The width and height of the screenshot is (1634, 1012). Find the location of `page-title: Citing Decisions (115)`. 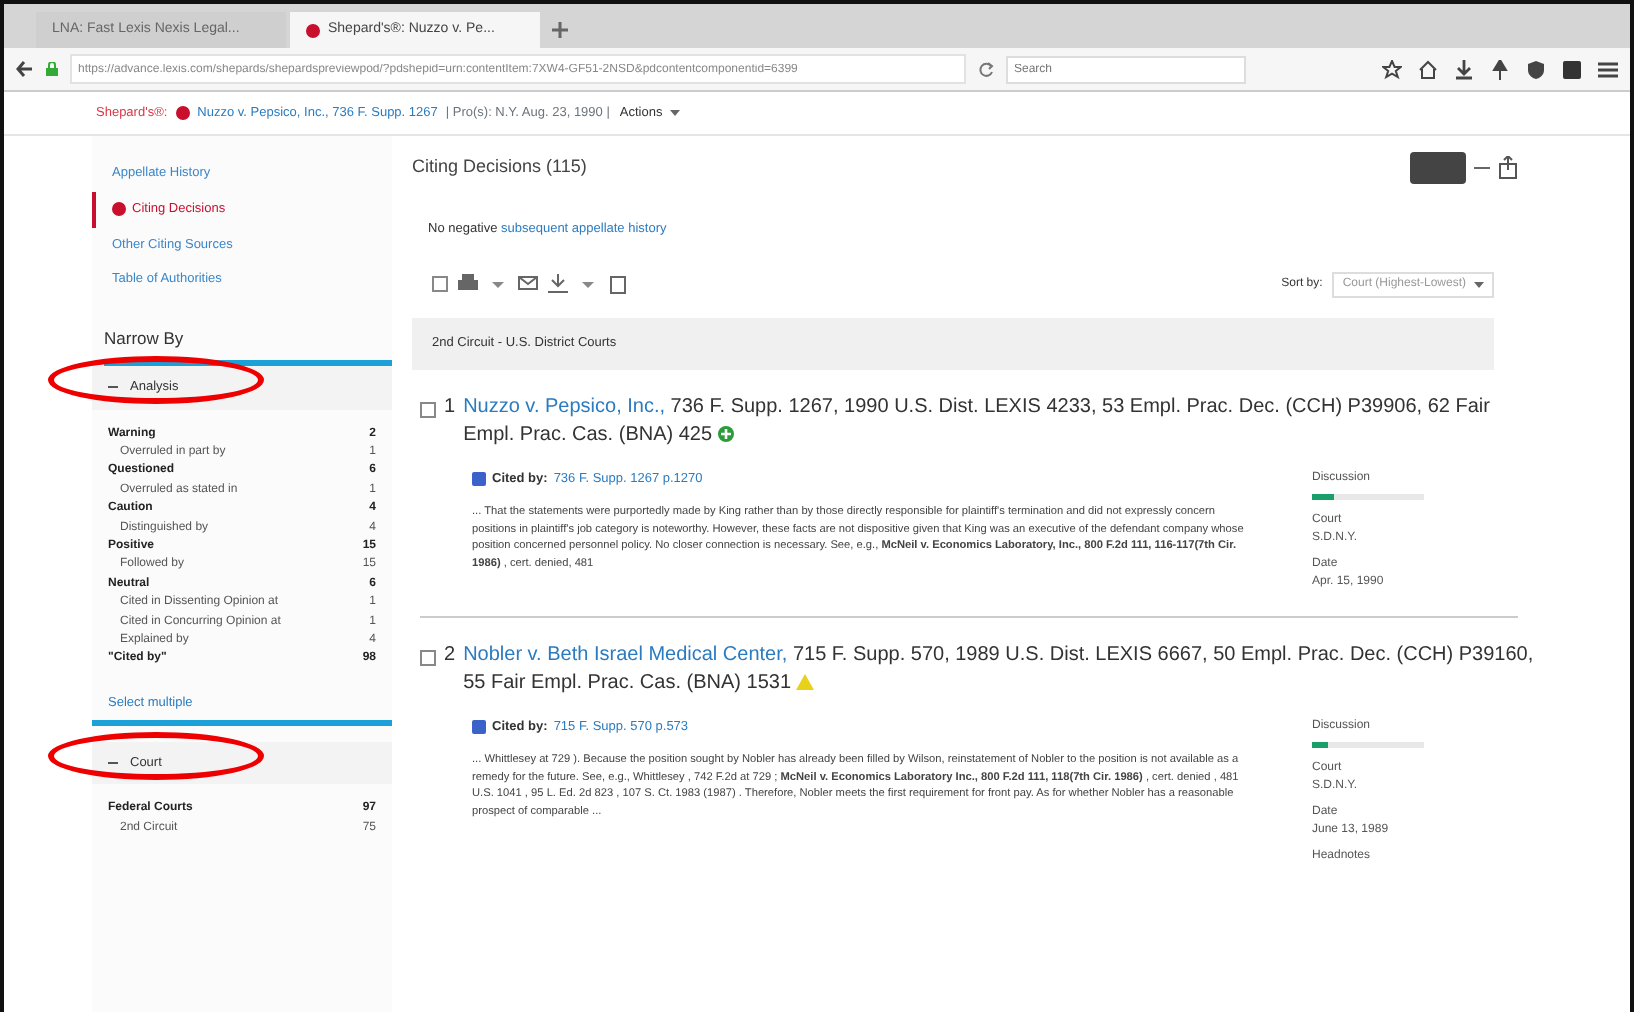

page-title: Citing Decisions (115) is located at coordinates (499, 167).